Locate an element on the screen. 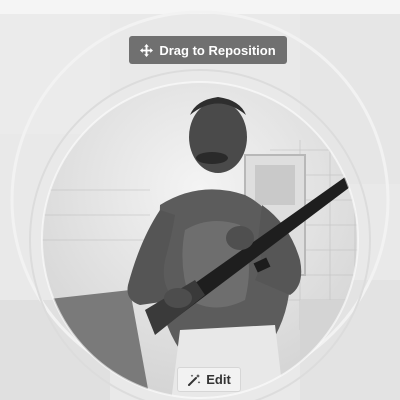 The width and height of the screenshot is (400, 400). drag-to-reposition-hint: Drag to Reposition is located at coordinates (208, 50).